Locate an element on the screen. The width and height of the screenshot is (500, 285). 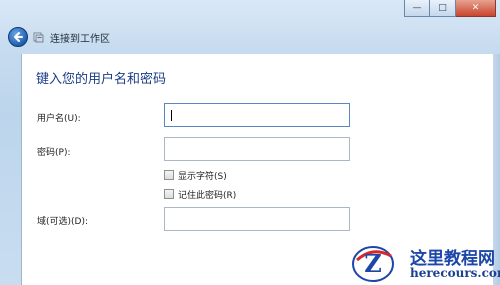
password-label: 密码(P): is located at coordinates (54, 153).